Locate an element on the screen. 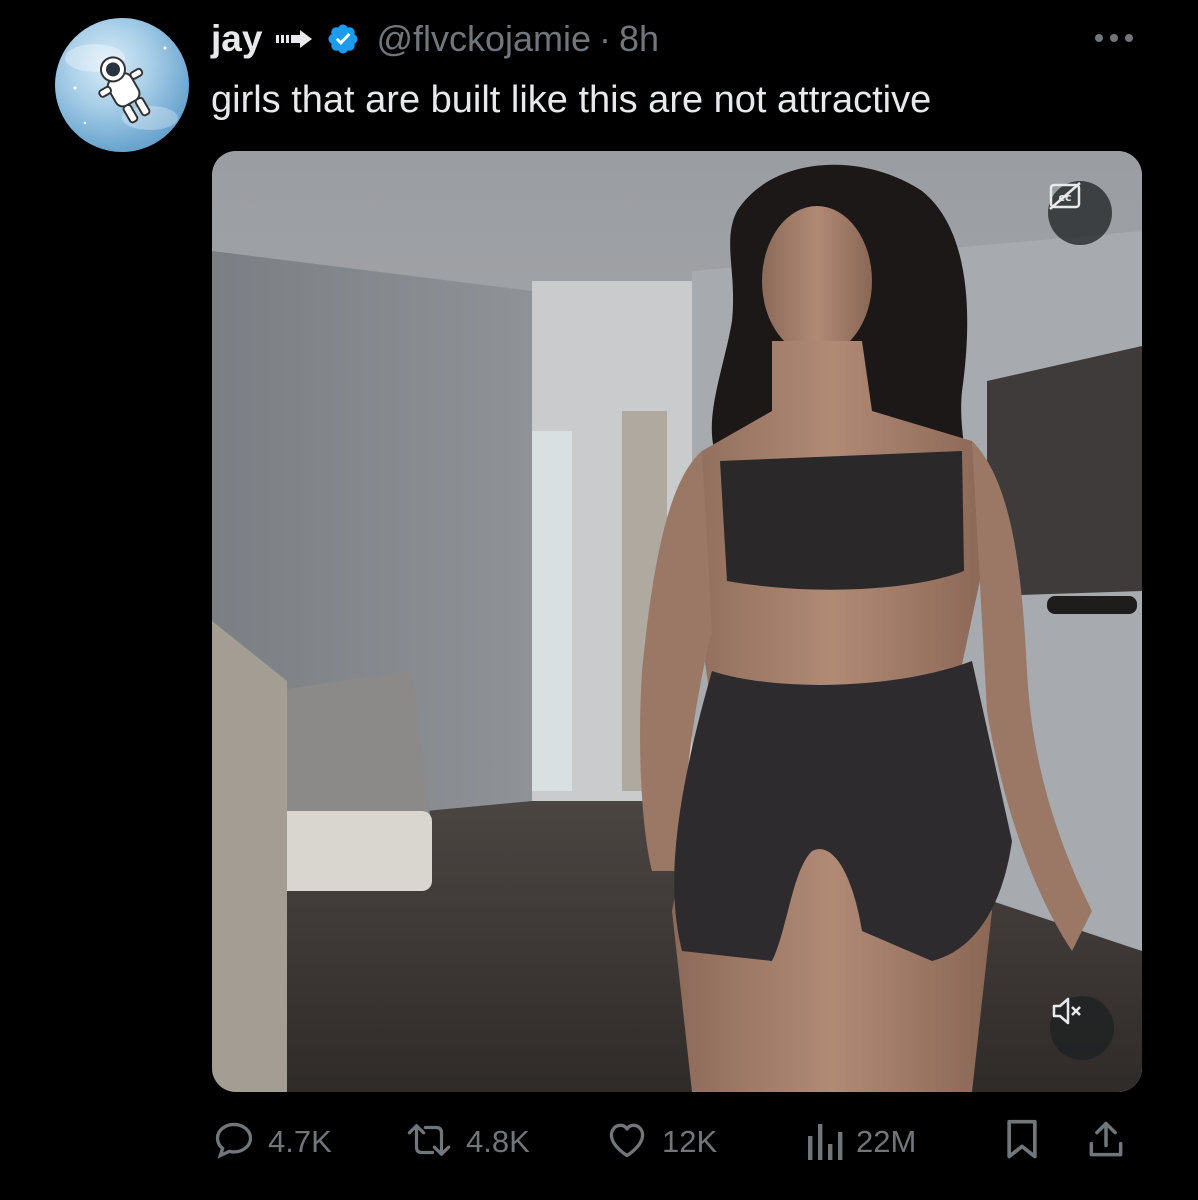 Image resolution: width=1198 pixels, height=1200 pixels. reply-button: 4.7K is located at coordinates (272, 1142).